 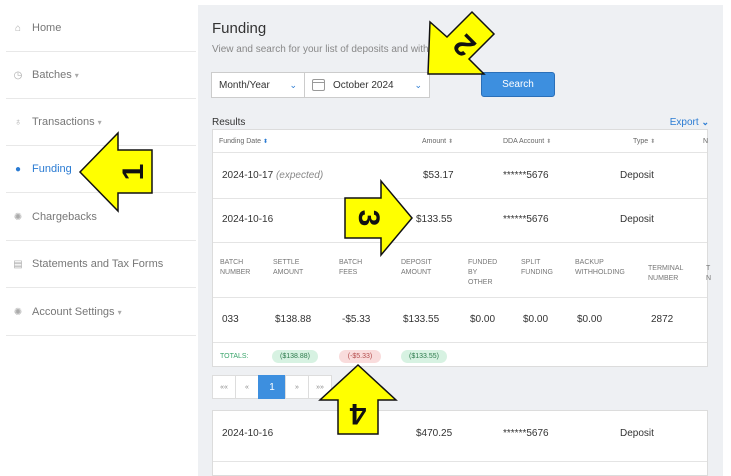 I want to click on batch-fees: -$5.33, so click(x=356, y=319).